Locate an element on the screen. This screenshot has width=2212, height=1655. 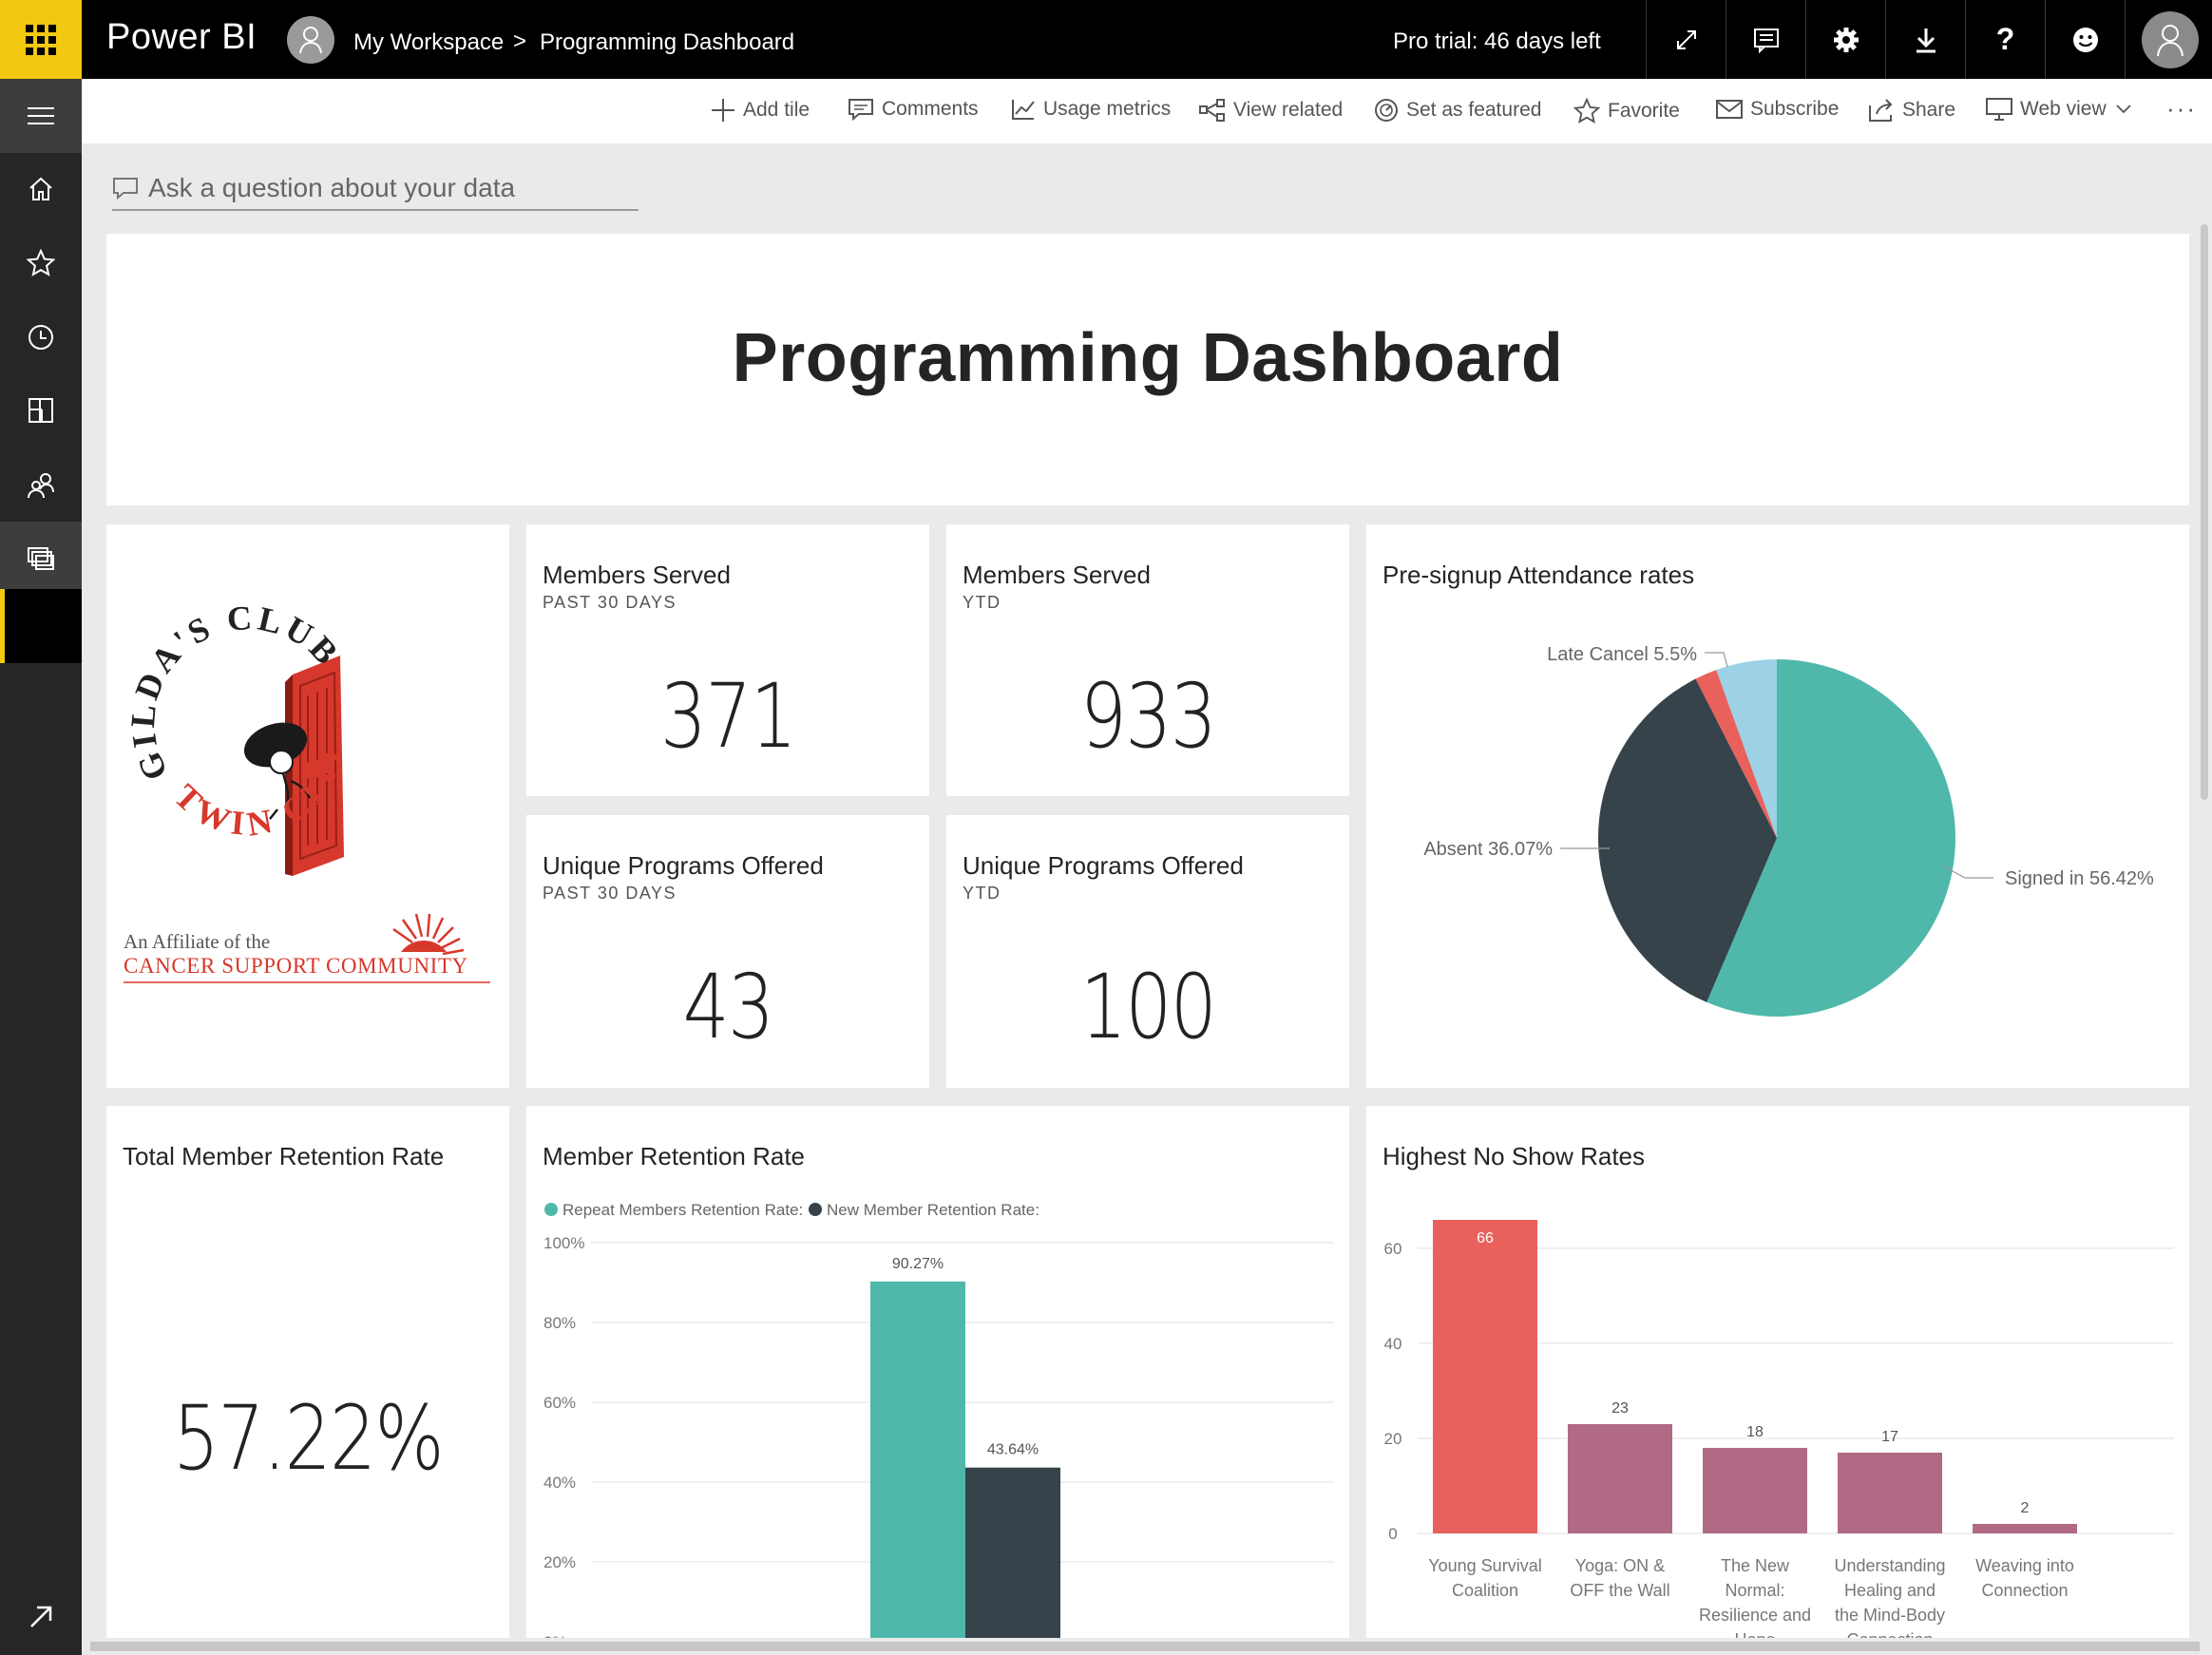
usage-metrics-label: Usage metrics is located at coordinates (1107, 109).